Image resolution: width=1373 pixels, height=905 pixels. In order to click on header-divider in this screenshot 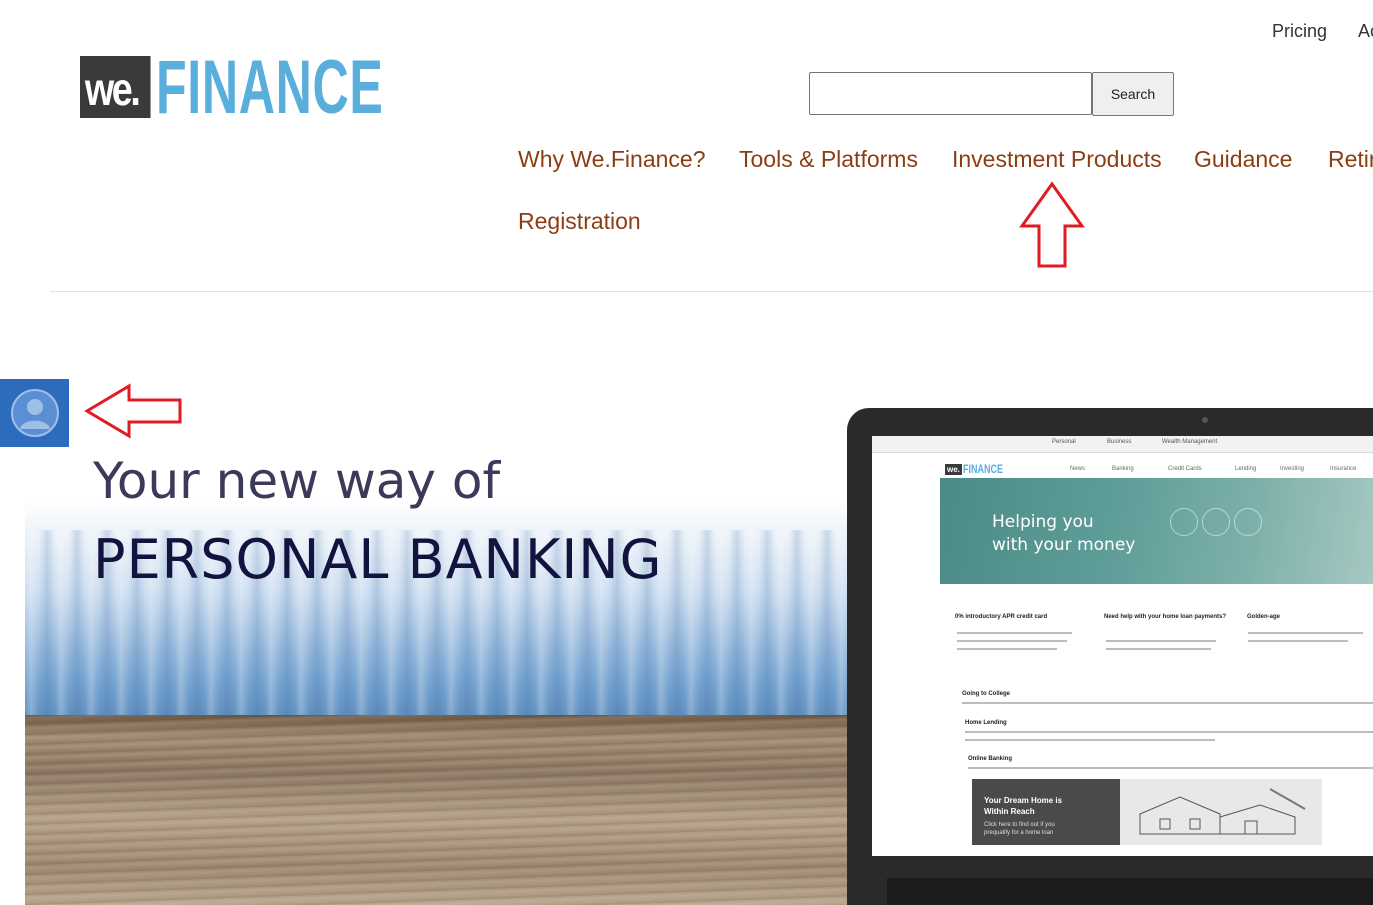, I will do `click(711, 291)`.